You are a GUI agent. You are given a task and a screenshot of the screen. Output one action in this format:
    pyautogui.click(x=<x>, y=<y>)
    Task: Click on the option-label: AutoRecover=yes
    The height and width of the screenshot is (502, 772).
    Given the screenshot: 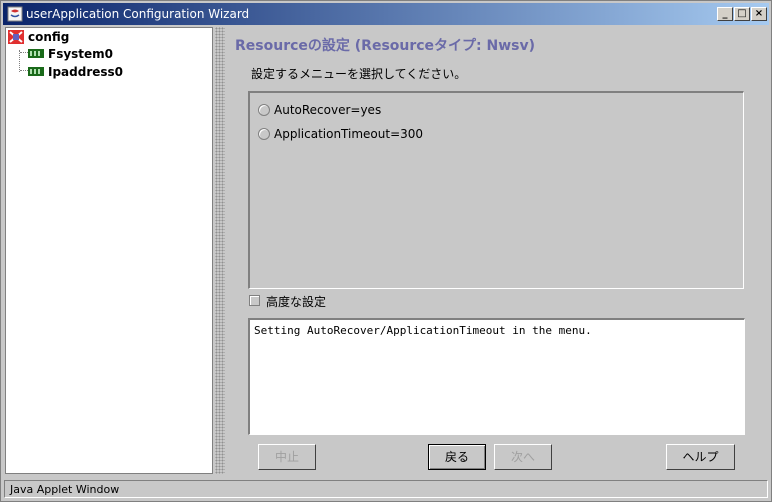 What is the action you would take?
    pyautogui.click(x=328, y=110)
    